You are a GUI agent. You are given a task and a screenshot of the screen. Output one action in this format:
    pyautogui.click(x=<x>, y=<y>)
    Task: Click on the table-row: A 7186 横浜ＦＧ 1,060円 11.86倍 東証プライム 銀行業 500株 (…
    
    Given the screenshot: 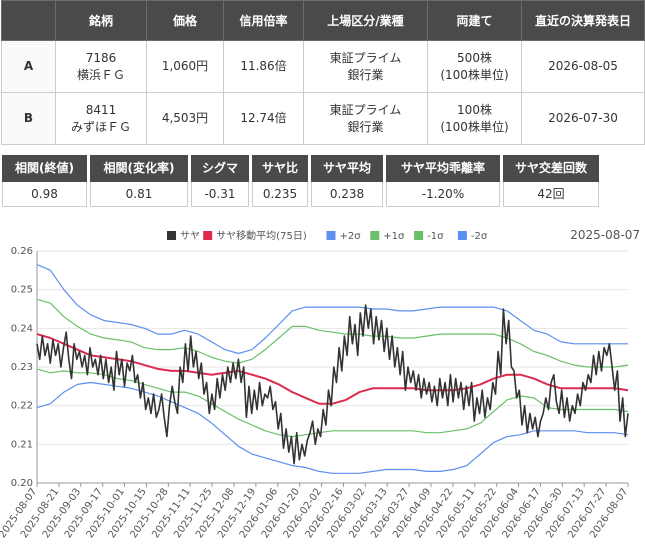 What is the action you would take?
    pyautogui.click(x=323, y=66)
    